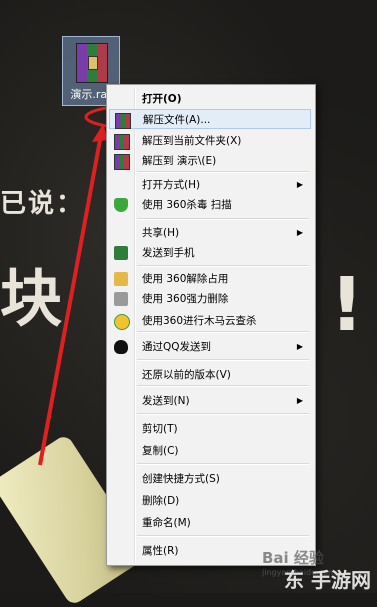 The image size is (377, 607). Describe the element at coordinates (210, 401) in the screenshot. I see `menu-item: 发送到(N) ▶` at that location.